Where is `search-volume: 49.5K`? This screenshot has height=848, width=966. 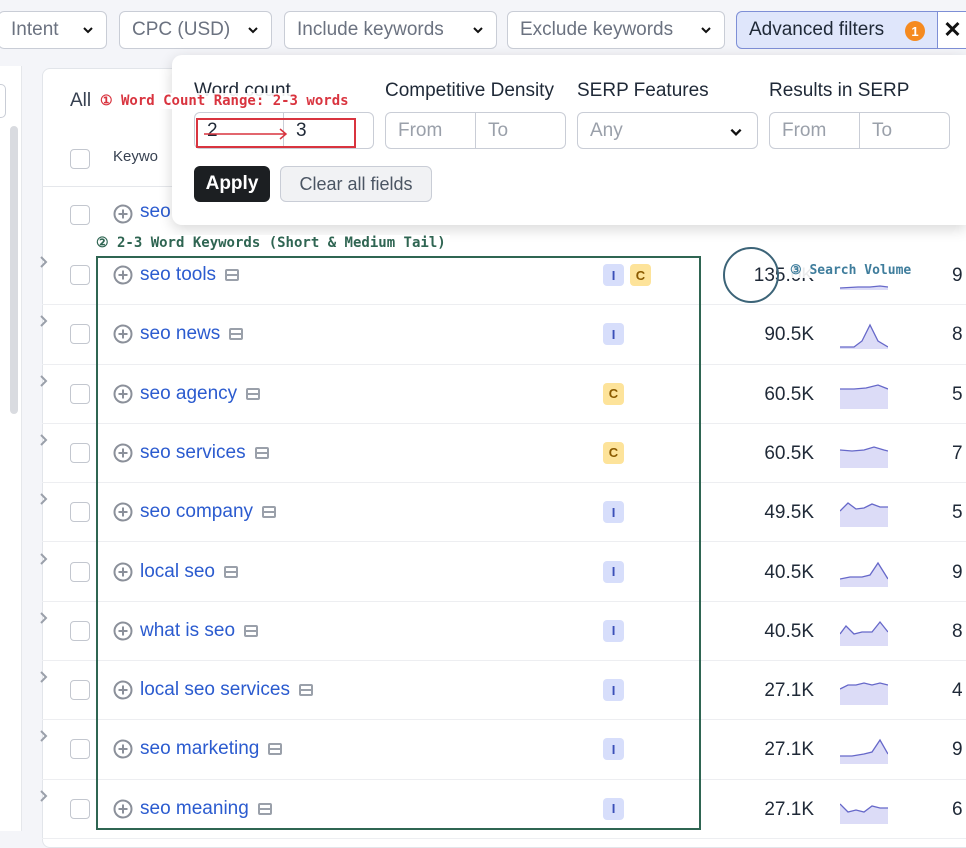
search-volume: 49.5K is located at coordinates (789, 513).